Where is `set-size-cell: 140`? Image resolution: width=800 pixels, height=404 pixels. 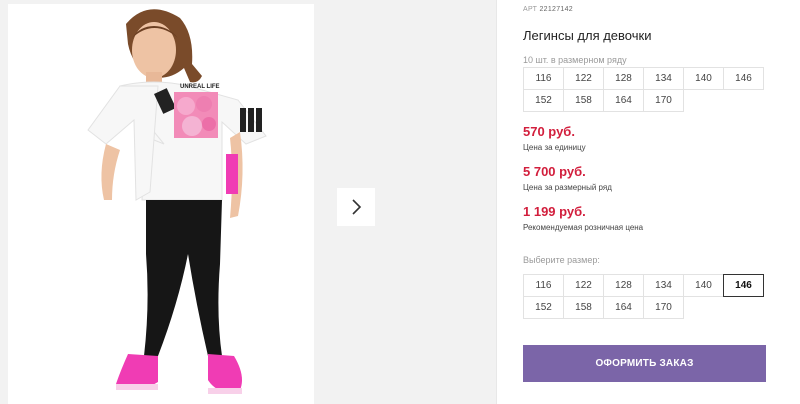 set-size-cell: 140 is located at coordinates (703, 78).